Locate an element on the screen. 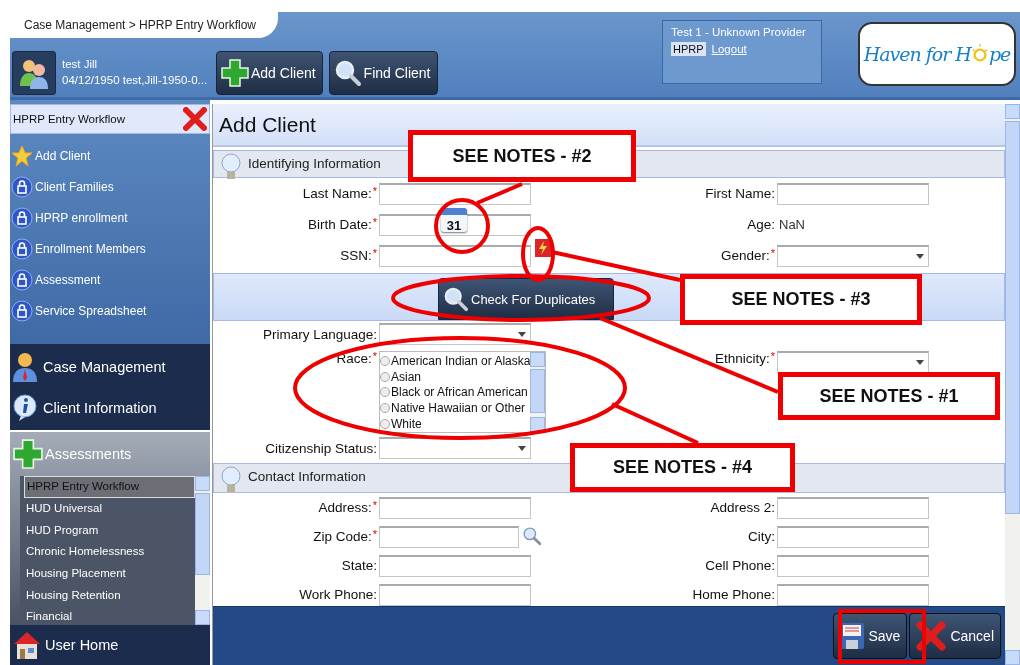 The image size is (1020, 665). cancel-x-icon is located at coordinates (931, 636).